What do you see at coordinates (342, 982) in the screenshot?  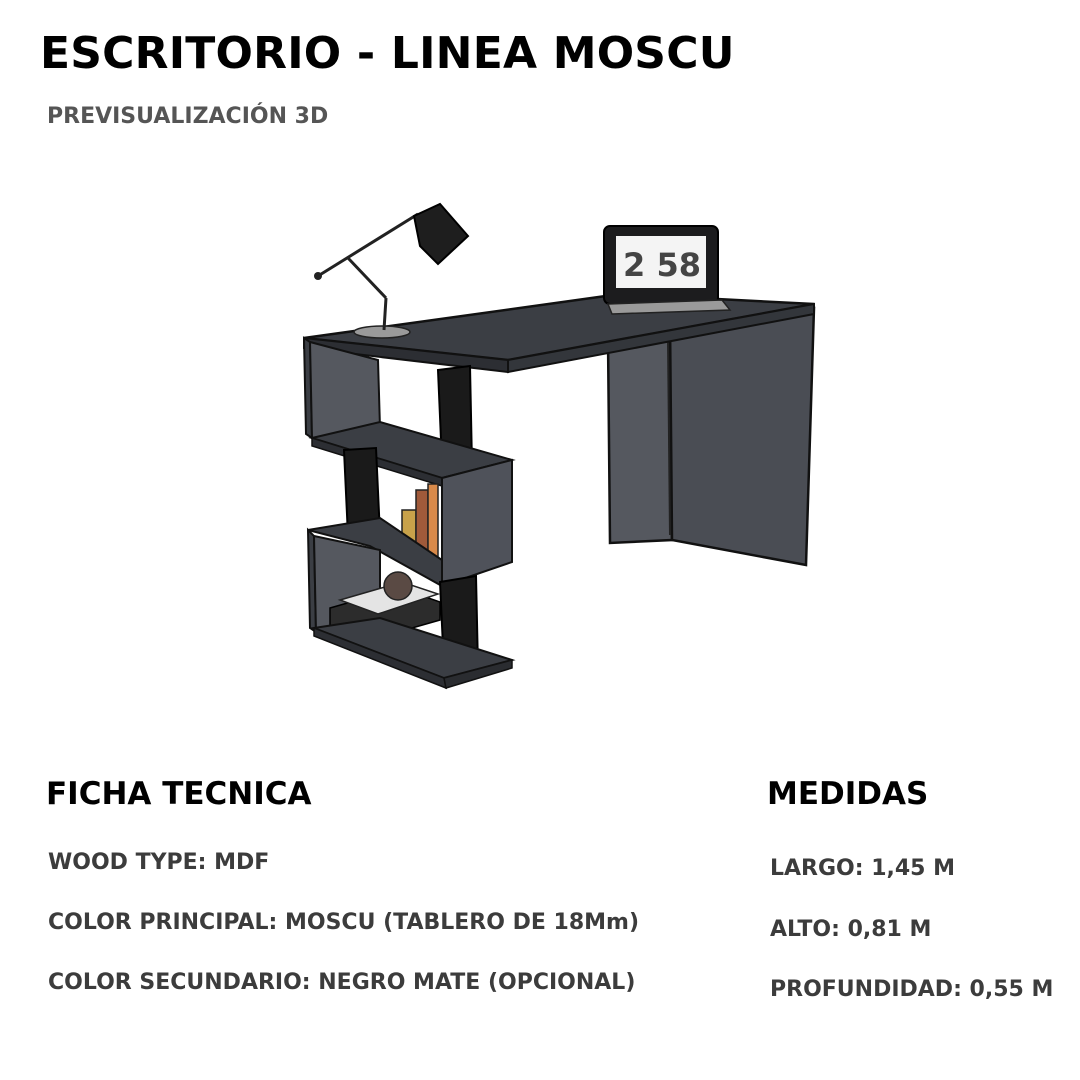 I see `ficha-item-color-secundario: COLOR SECUNDARIO: NEGRO MATE (OPCIONAL)` at bounding box center [342, 982].